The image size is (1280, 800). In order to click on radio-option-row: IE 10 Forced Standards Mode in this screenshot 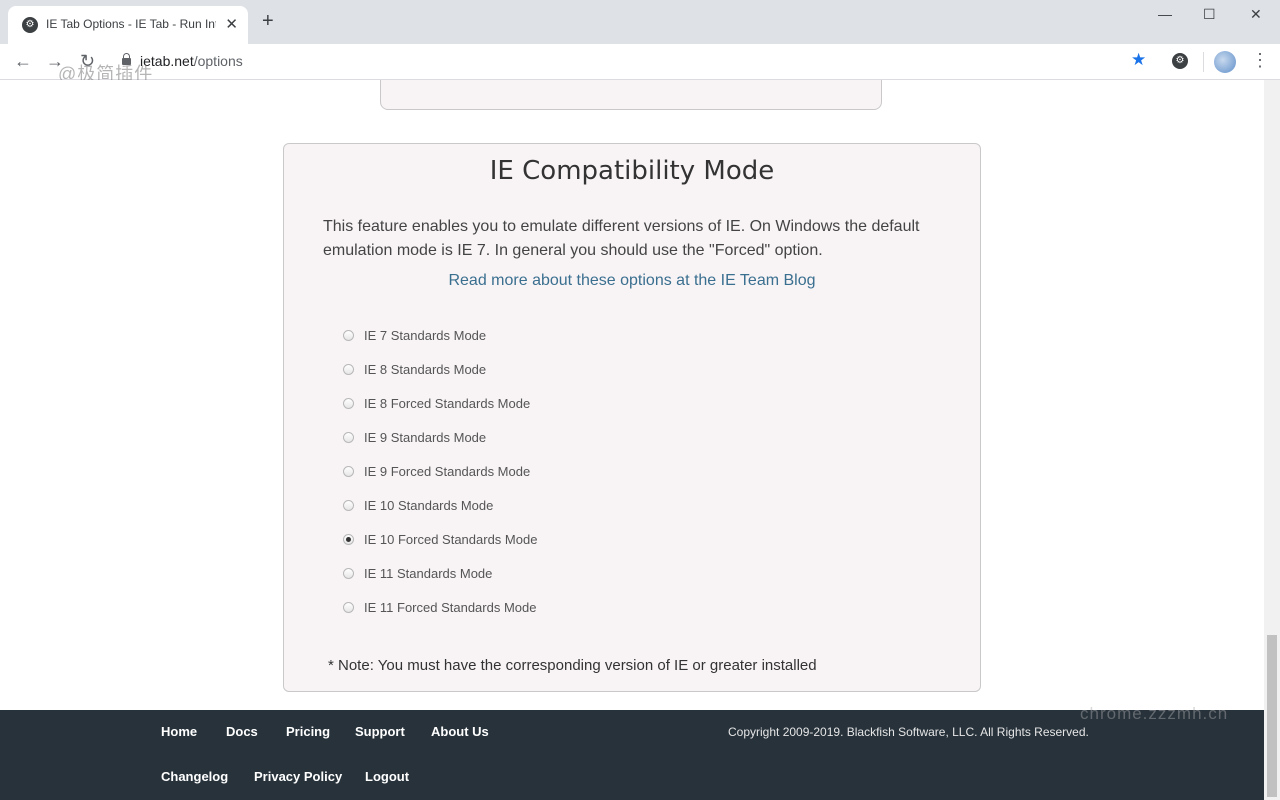, I will do `click(593, 545)`.